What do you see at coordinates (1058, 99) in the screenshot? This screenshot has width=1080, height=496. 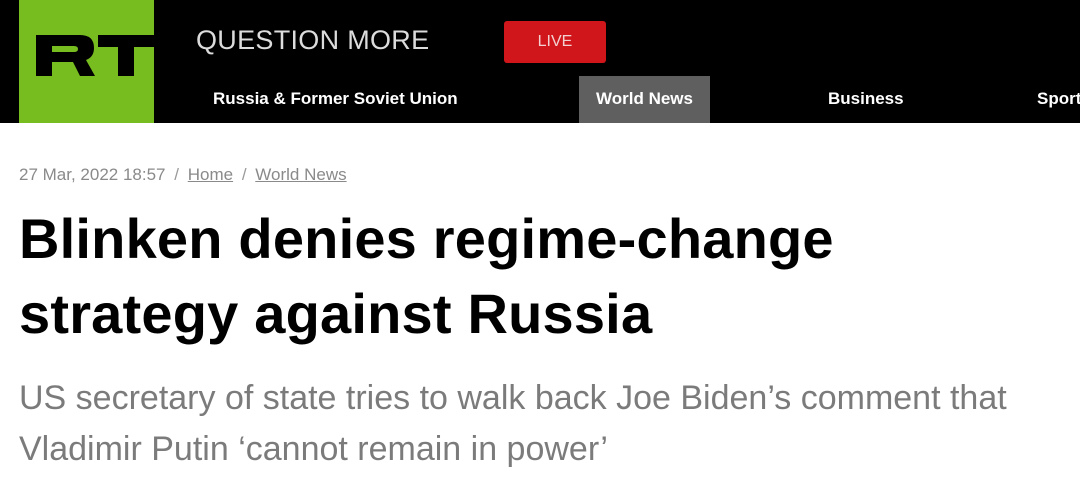 I see `nav-item-sport: Sport` at bounding box center [1058, 99].